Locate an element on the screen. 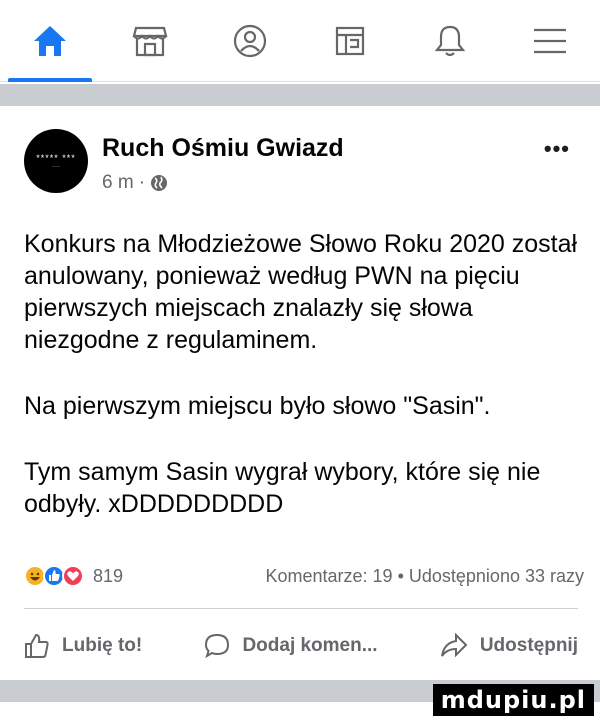 The width and height of the screenshot is (600, 720). reaction-count: 819 is located at coordinates (108, 575).